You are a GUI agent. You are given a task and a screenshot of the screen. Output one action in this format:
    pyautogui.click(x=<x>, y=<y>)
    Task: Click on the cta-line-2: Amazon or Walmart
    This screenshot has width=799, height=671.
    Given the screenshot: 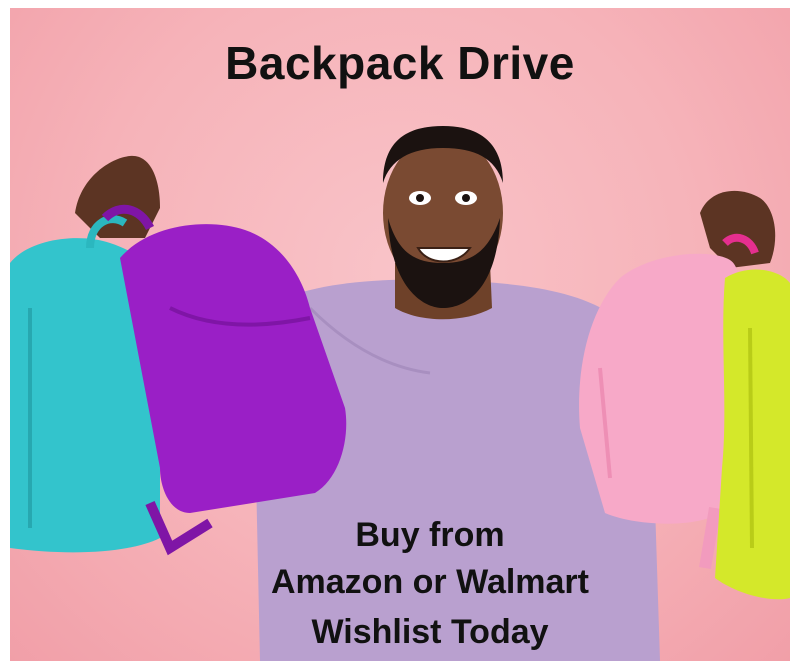 What is the action you would take?
    pyautogui.click(x=429, y=582)
    